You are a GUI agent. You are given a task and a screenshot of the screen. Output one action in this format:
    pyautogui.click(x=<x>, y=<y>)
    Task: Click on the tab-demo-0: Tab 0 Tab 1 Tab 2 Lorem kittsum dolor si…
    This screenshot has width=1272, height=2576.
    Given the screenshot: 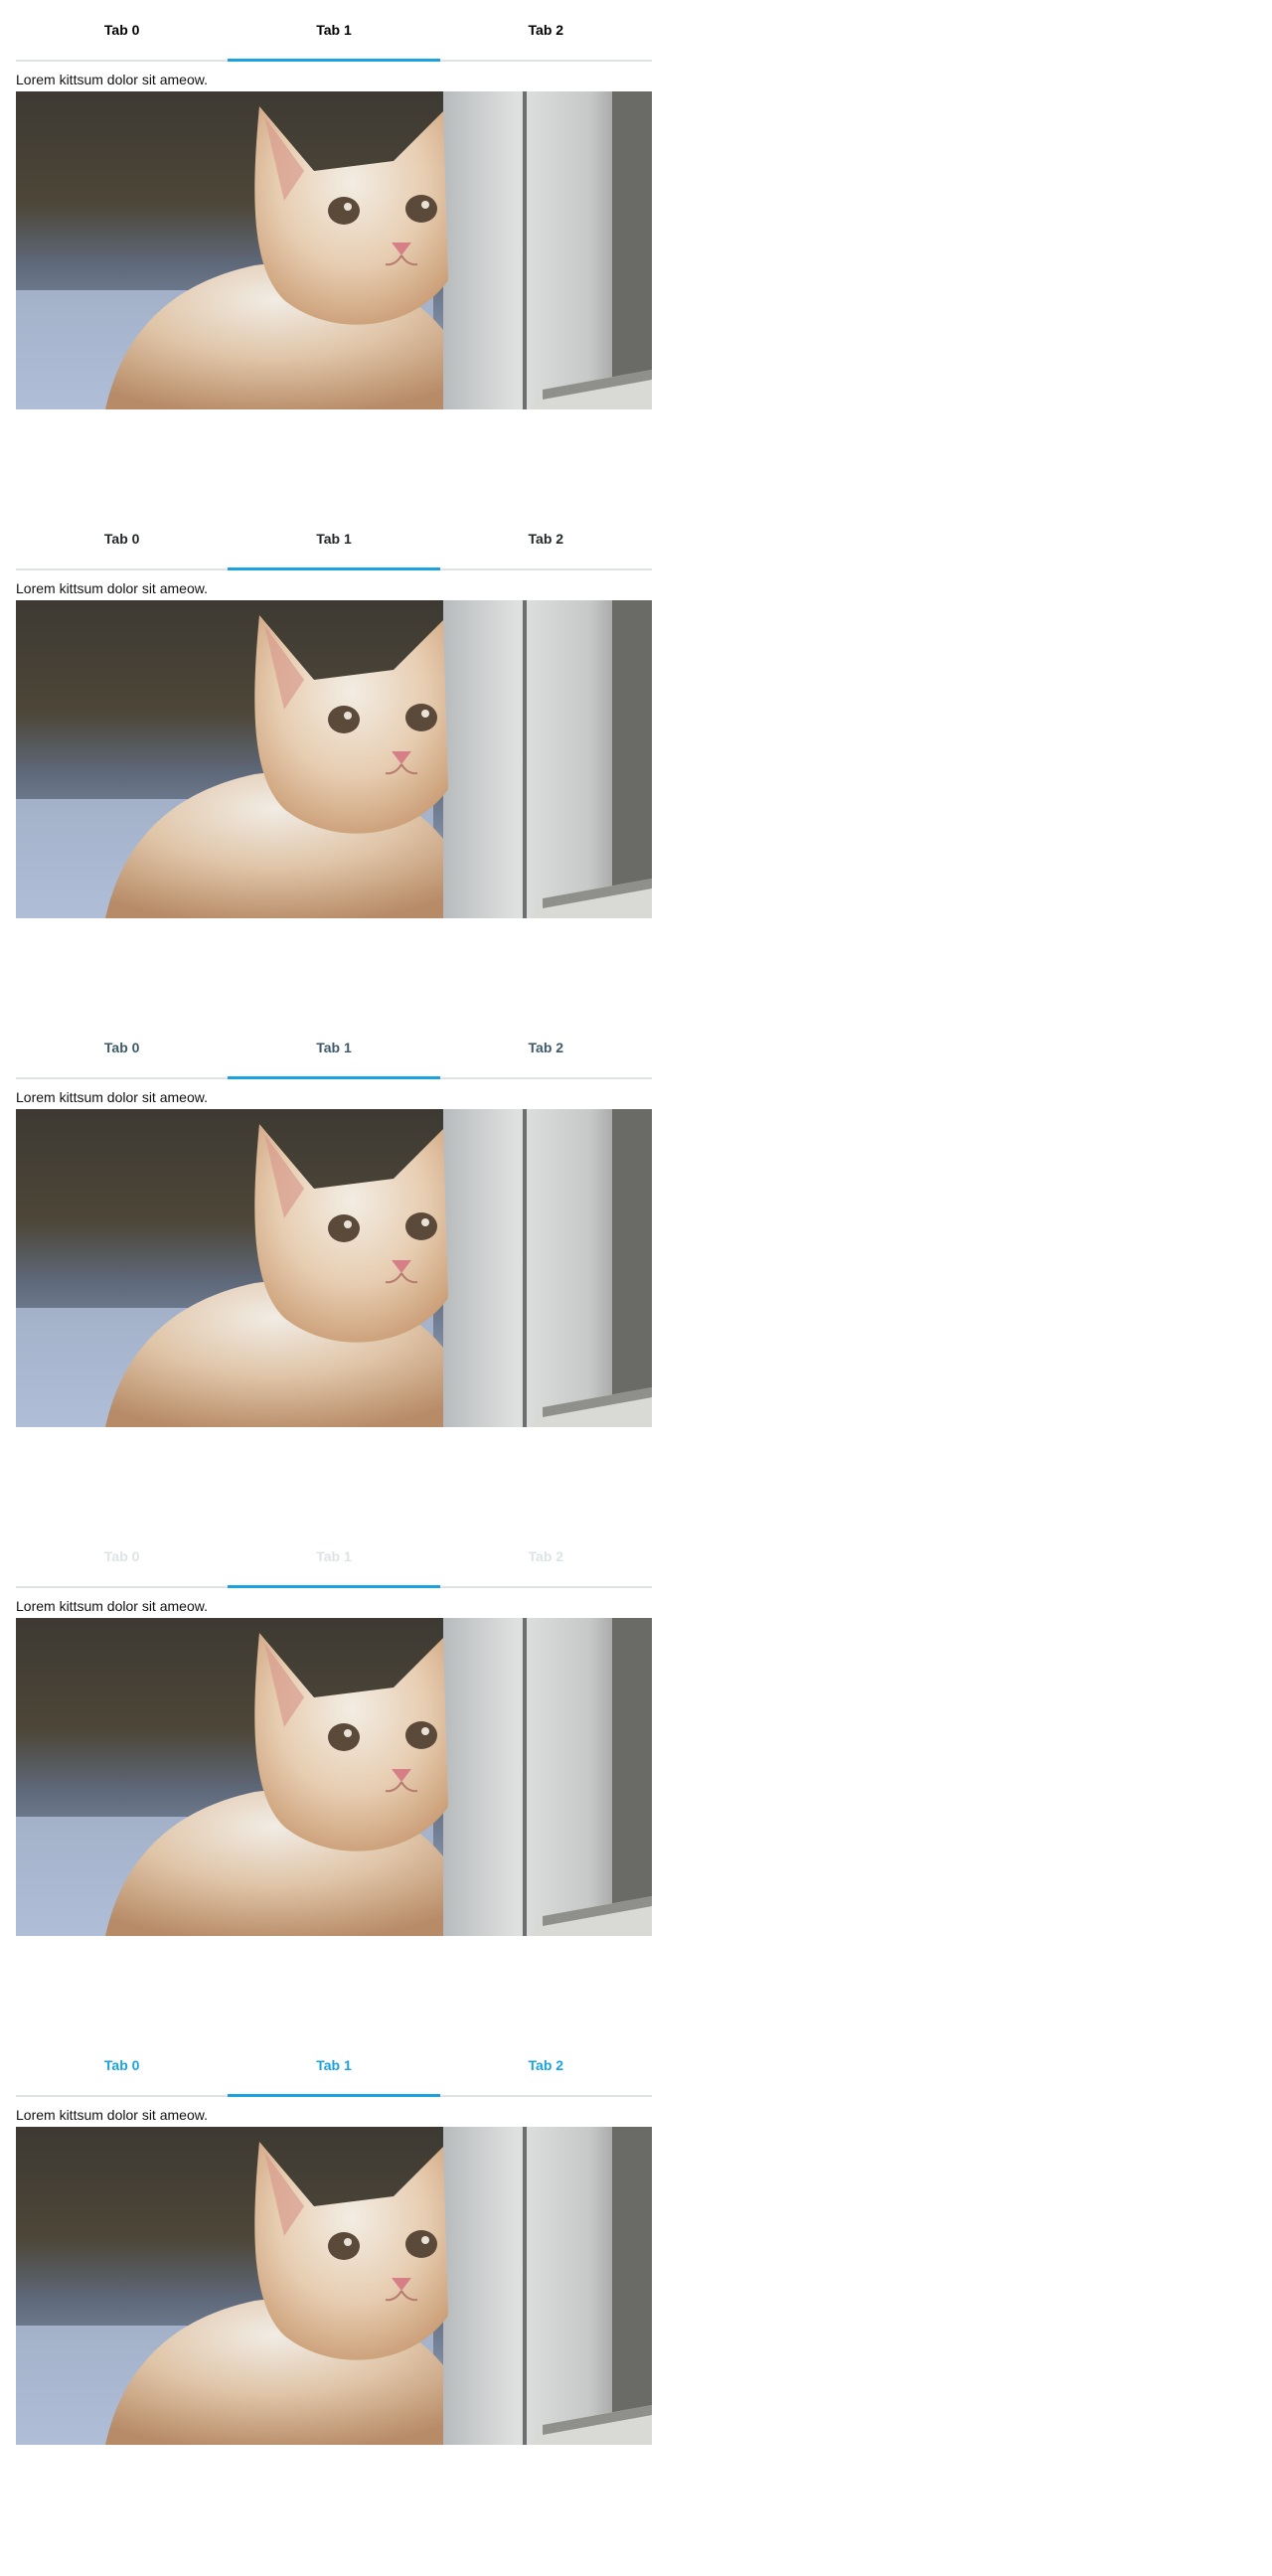 What is the action you would take?
    pyautogui.click(x=334, y=204)
    